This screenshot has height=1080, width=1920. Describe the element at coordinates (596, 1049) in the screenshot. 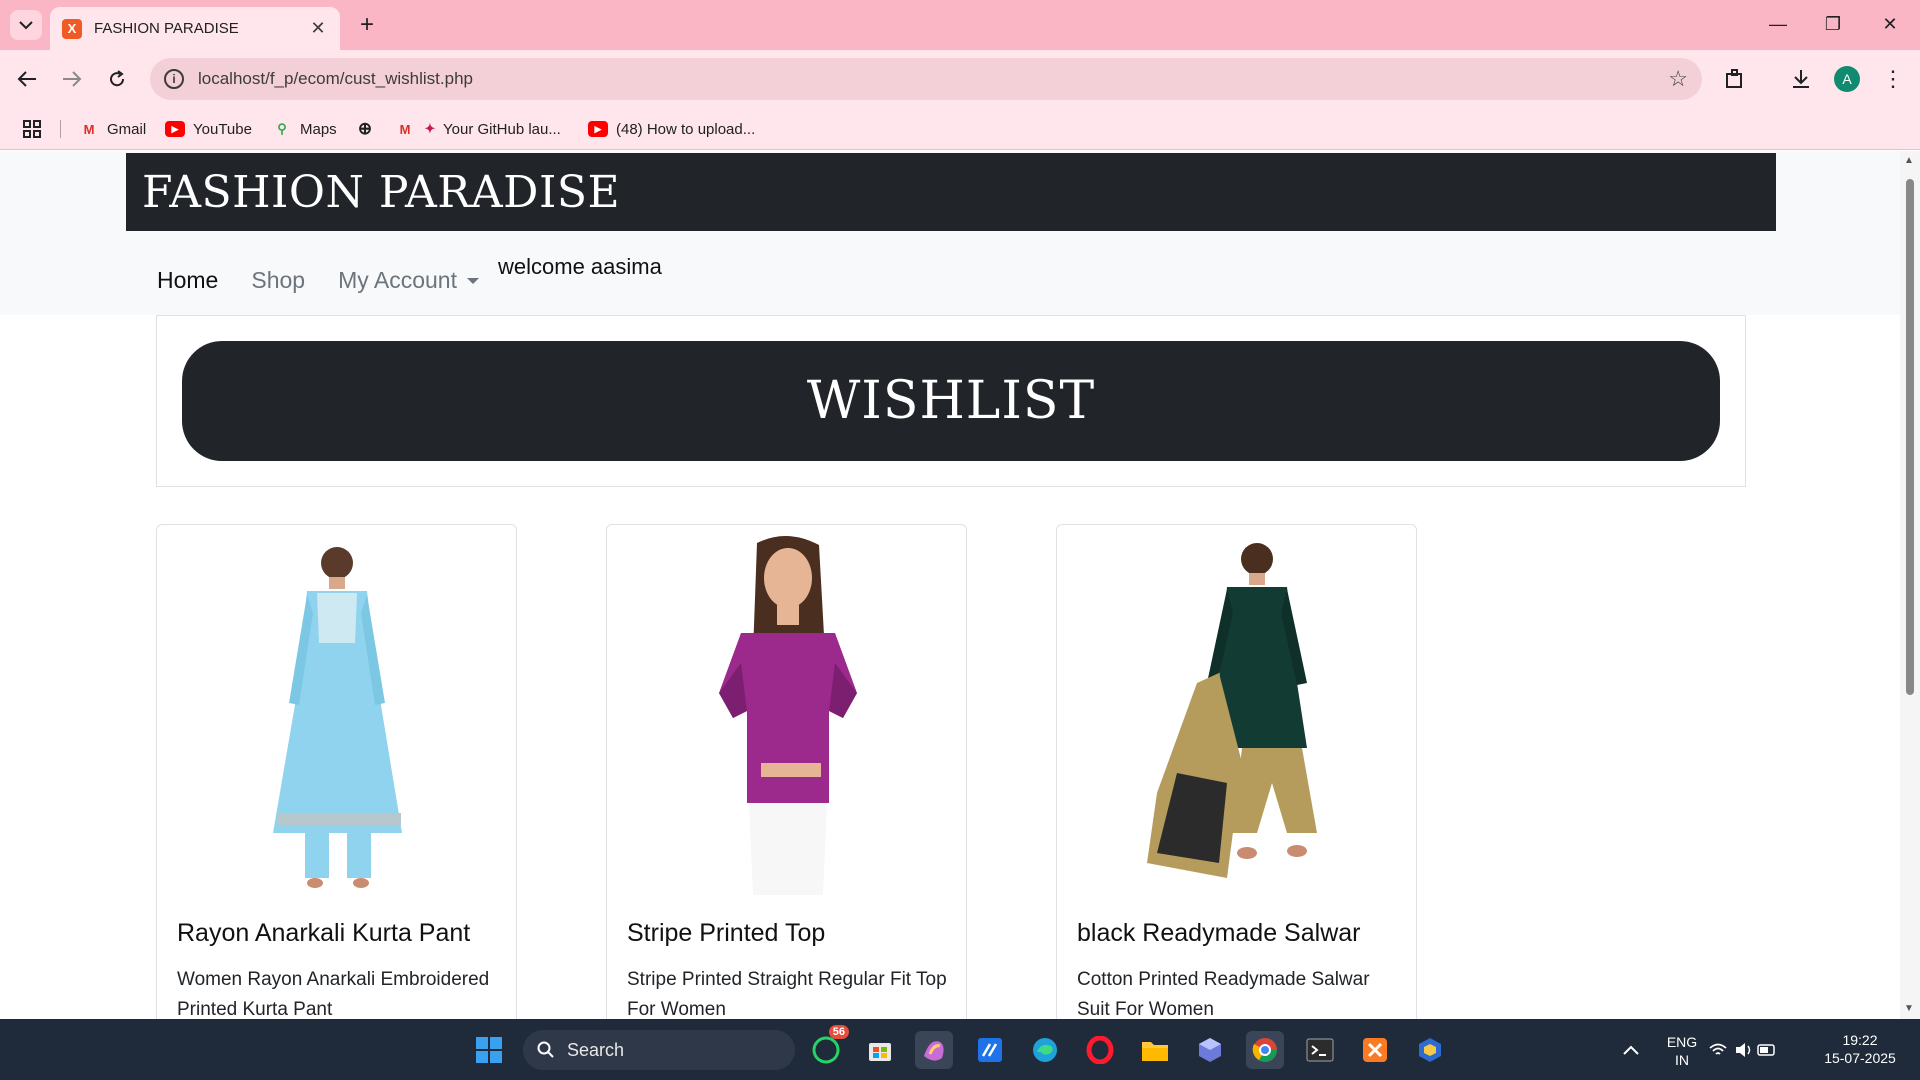

I see `search-label: Search` at that location.